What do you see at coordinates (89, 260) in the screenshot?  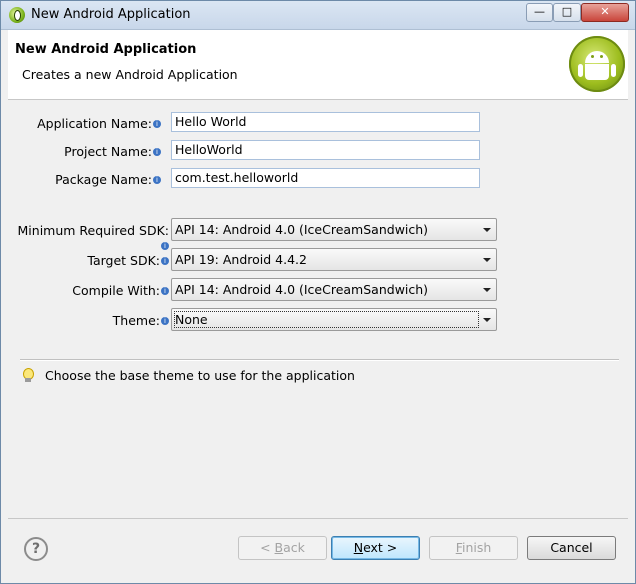 I see `target-sdk-label: Target SDK: i` at bounding box center [89, 260].